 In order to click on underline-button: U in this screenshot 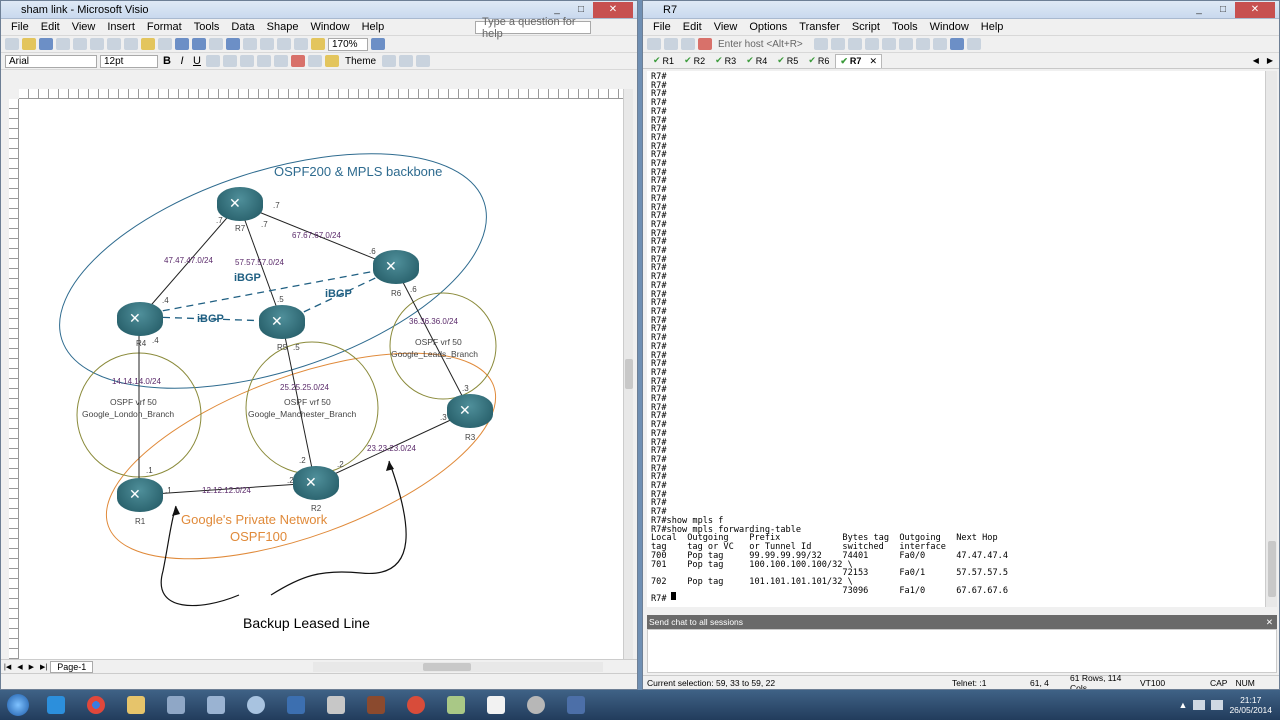, I will do `click(197, 61)`.